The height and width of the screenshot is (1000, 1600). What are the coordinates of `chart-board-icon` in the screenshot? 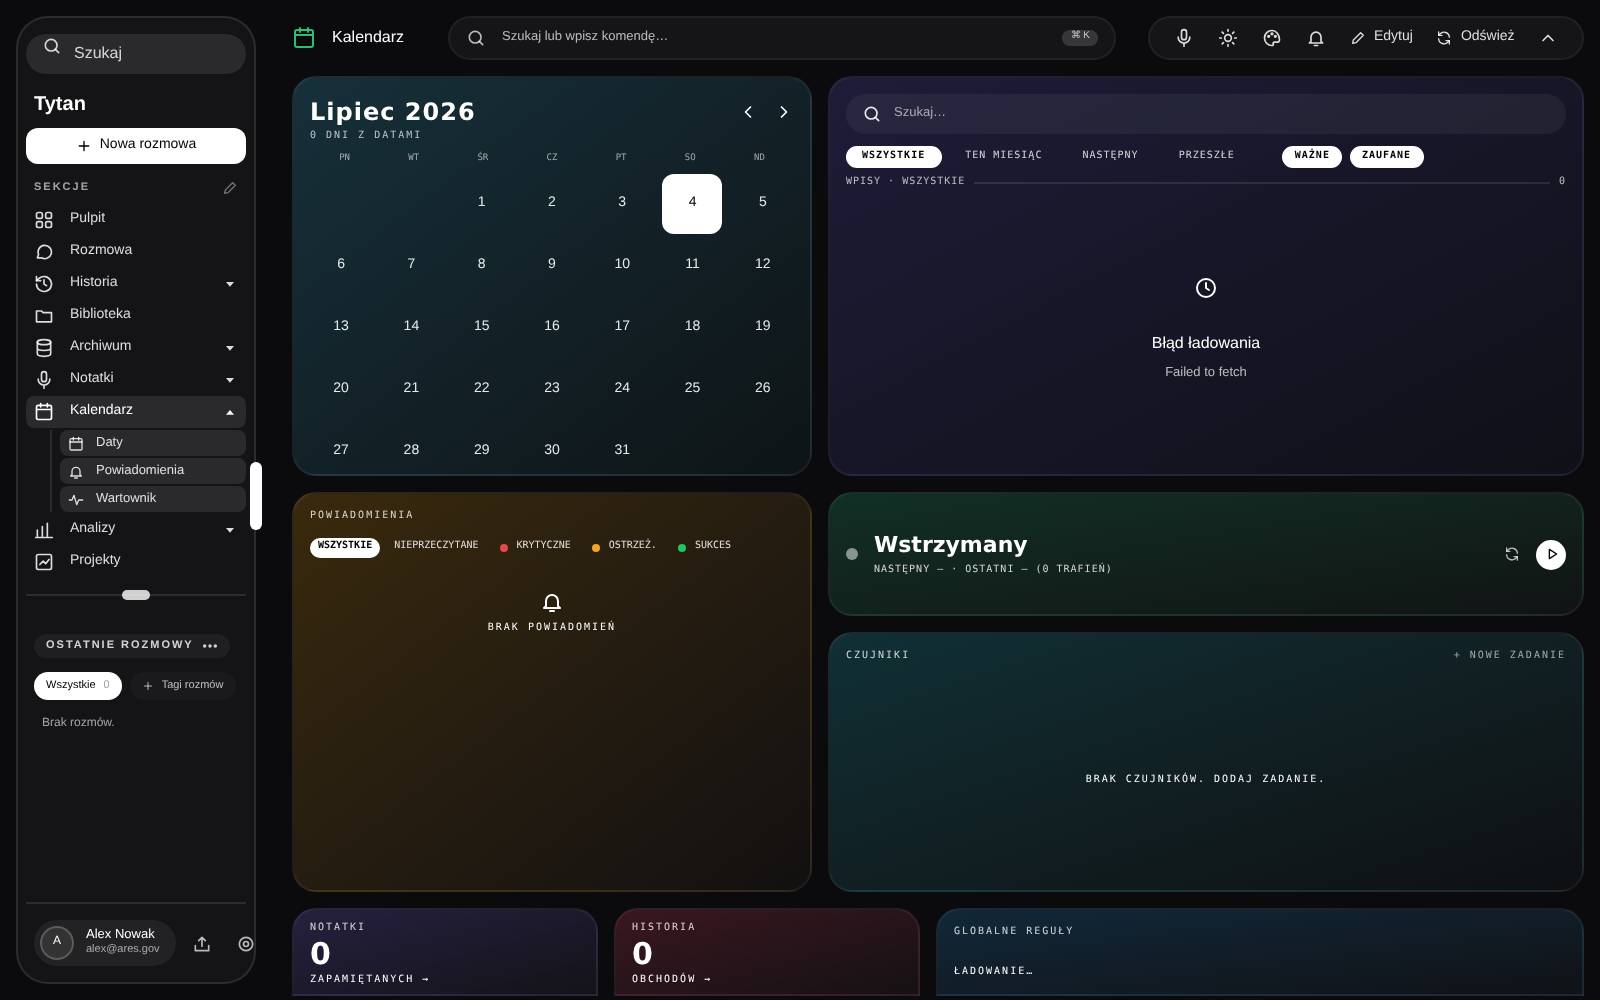 It's located at (44, 562).